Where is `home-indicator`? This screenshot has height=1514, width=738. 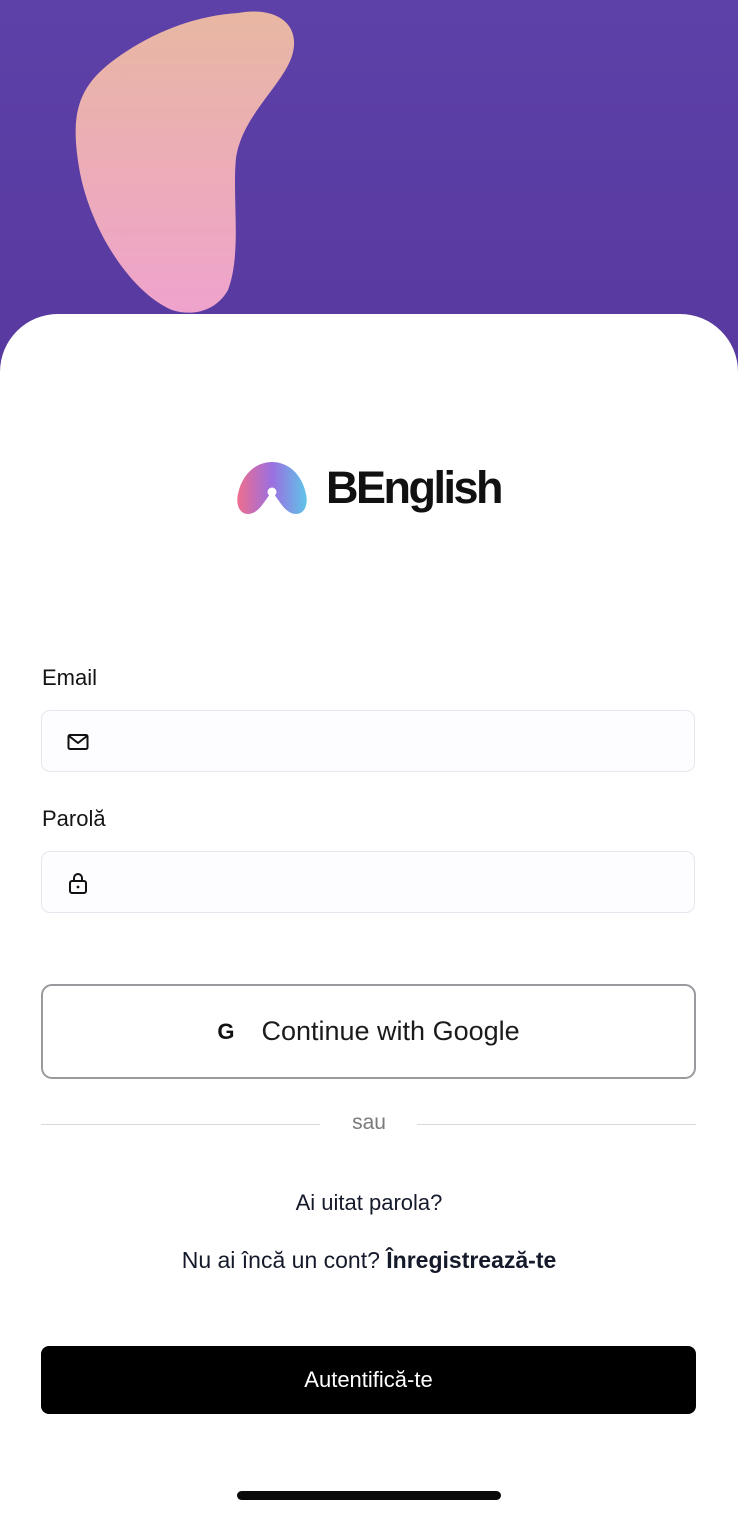
home-indicator is located at coordinates (369, 1495).